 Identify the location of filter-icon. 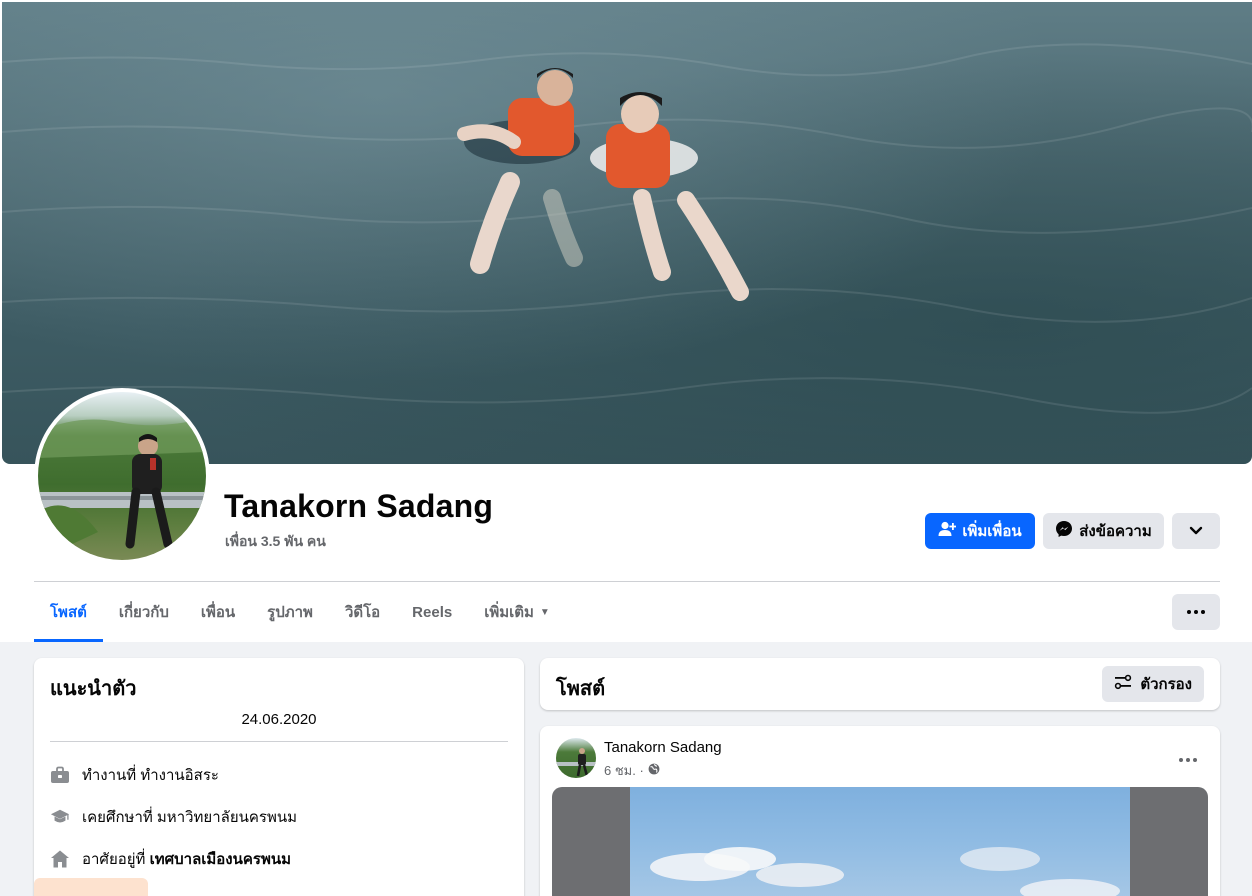
(1123, 684).